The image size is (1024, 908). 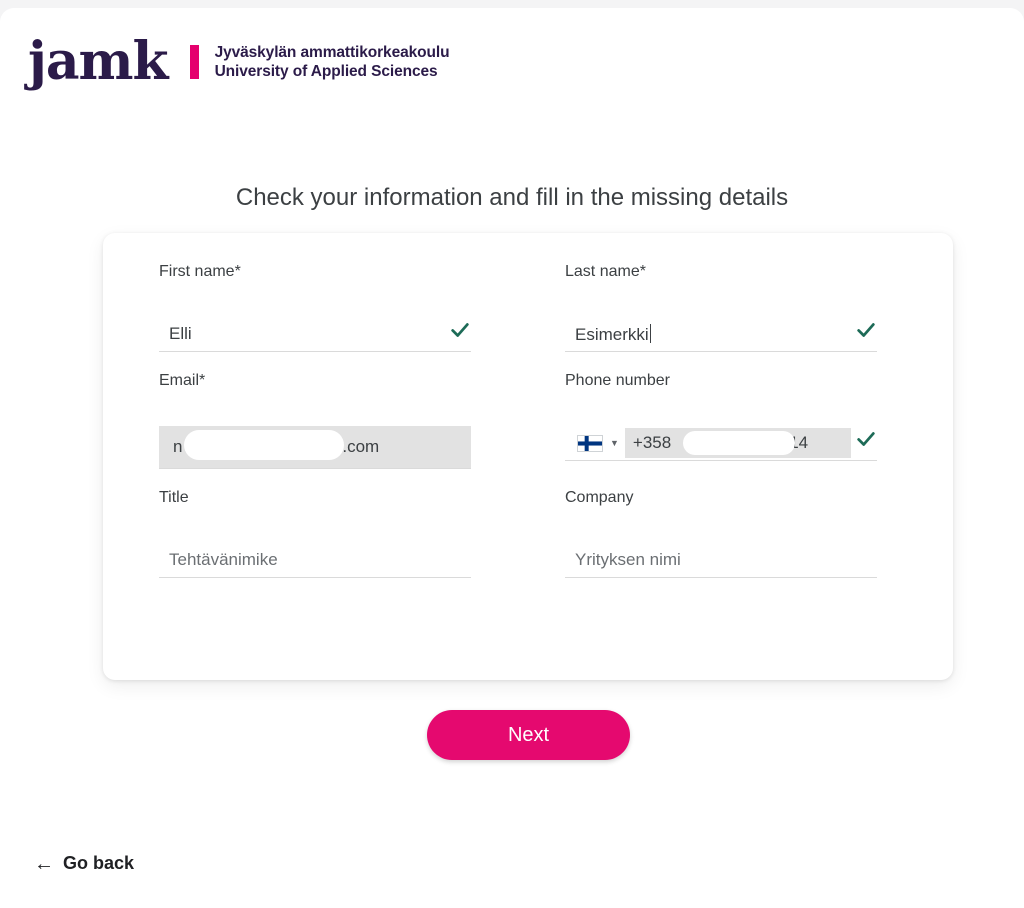 I want to click on title-input: Tehtävänimike, so click(x=315, y=560).